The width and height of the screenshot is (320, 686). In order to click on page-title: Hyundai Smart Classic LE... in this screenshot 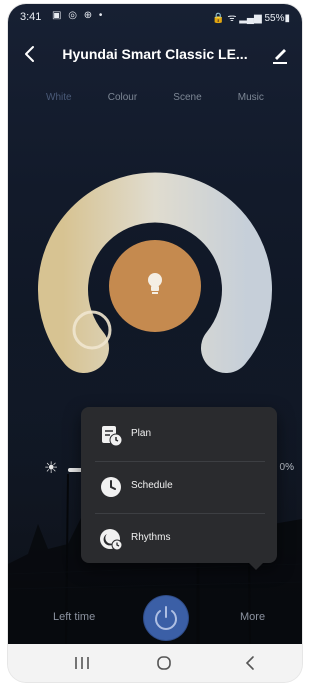, I will do `click(155, 54)`.